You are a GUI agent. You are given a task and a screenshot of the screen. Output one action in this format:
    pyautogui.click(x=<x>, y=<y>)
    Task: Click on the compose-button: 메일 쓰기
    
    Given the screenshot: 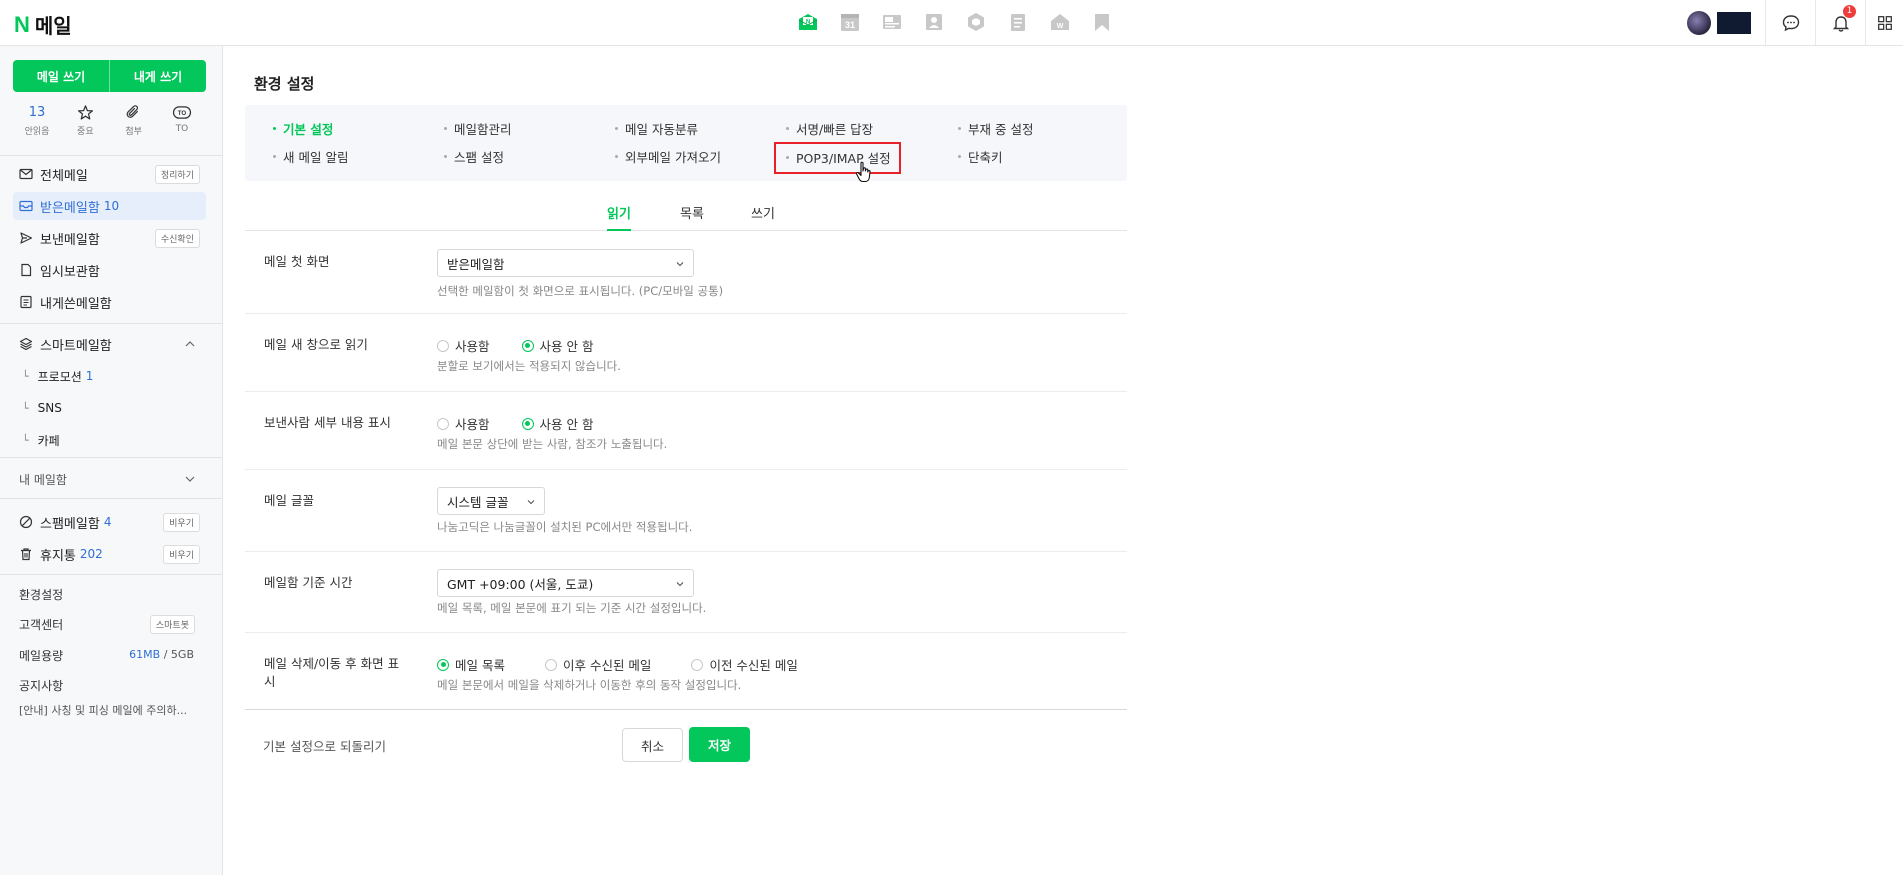 What is the action you would take?
    pyautogui.click(x=61, y=76)
    